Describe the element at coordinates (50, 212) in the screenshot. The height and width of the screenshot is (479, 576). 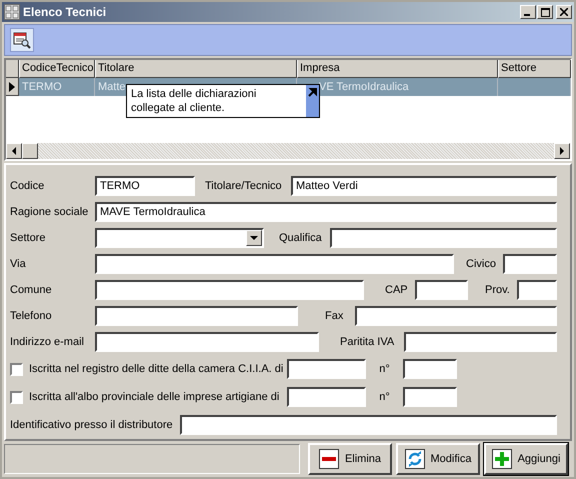
I see `field-label: Ragione sociale` at that location.